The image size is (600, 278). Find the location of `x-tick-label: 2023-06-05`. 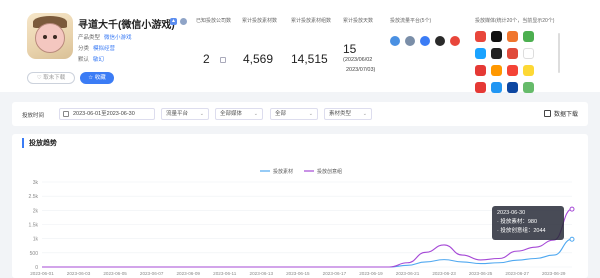

x-tick-label: 2023-06-05 is located at coordinates (115, 273).